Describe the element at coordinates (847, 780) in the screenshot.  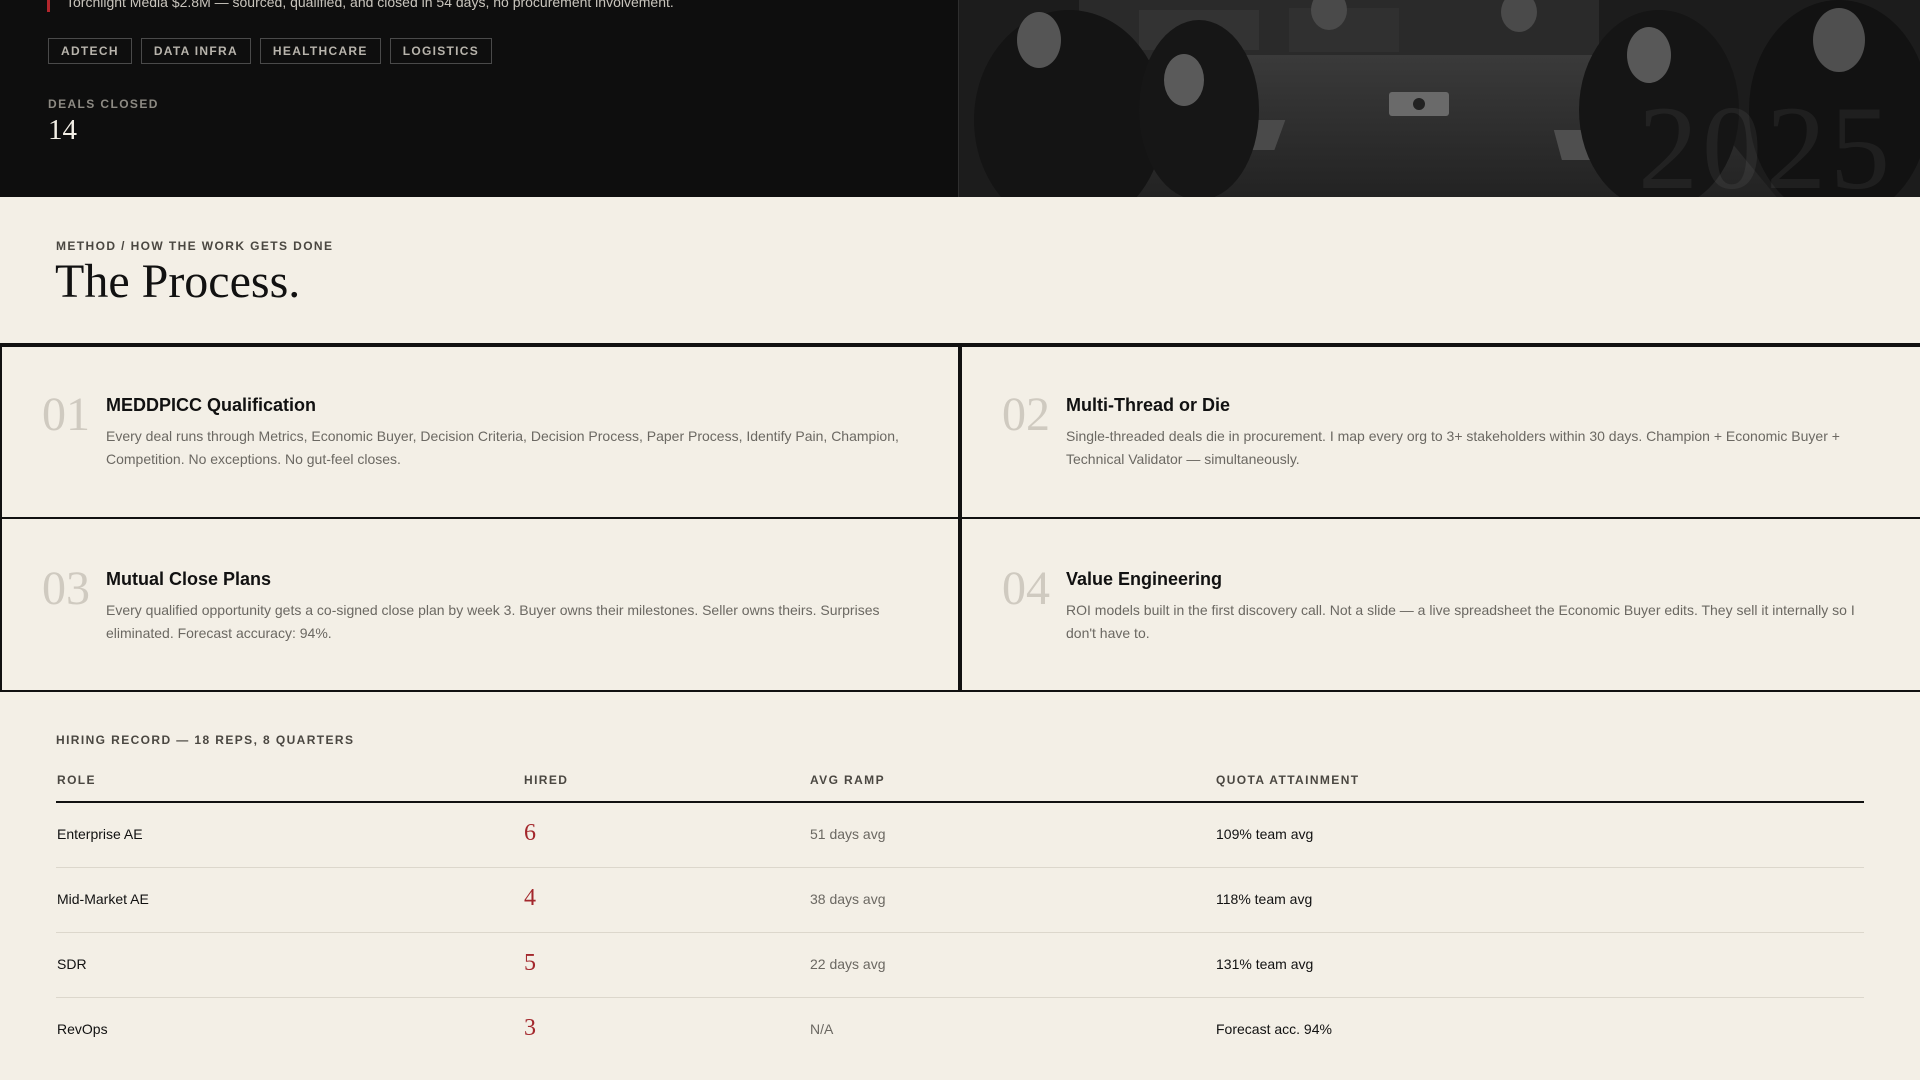
I see `col-header-avg-ramp: AVG RAMP` at that location.